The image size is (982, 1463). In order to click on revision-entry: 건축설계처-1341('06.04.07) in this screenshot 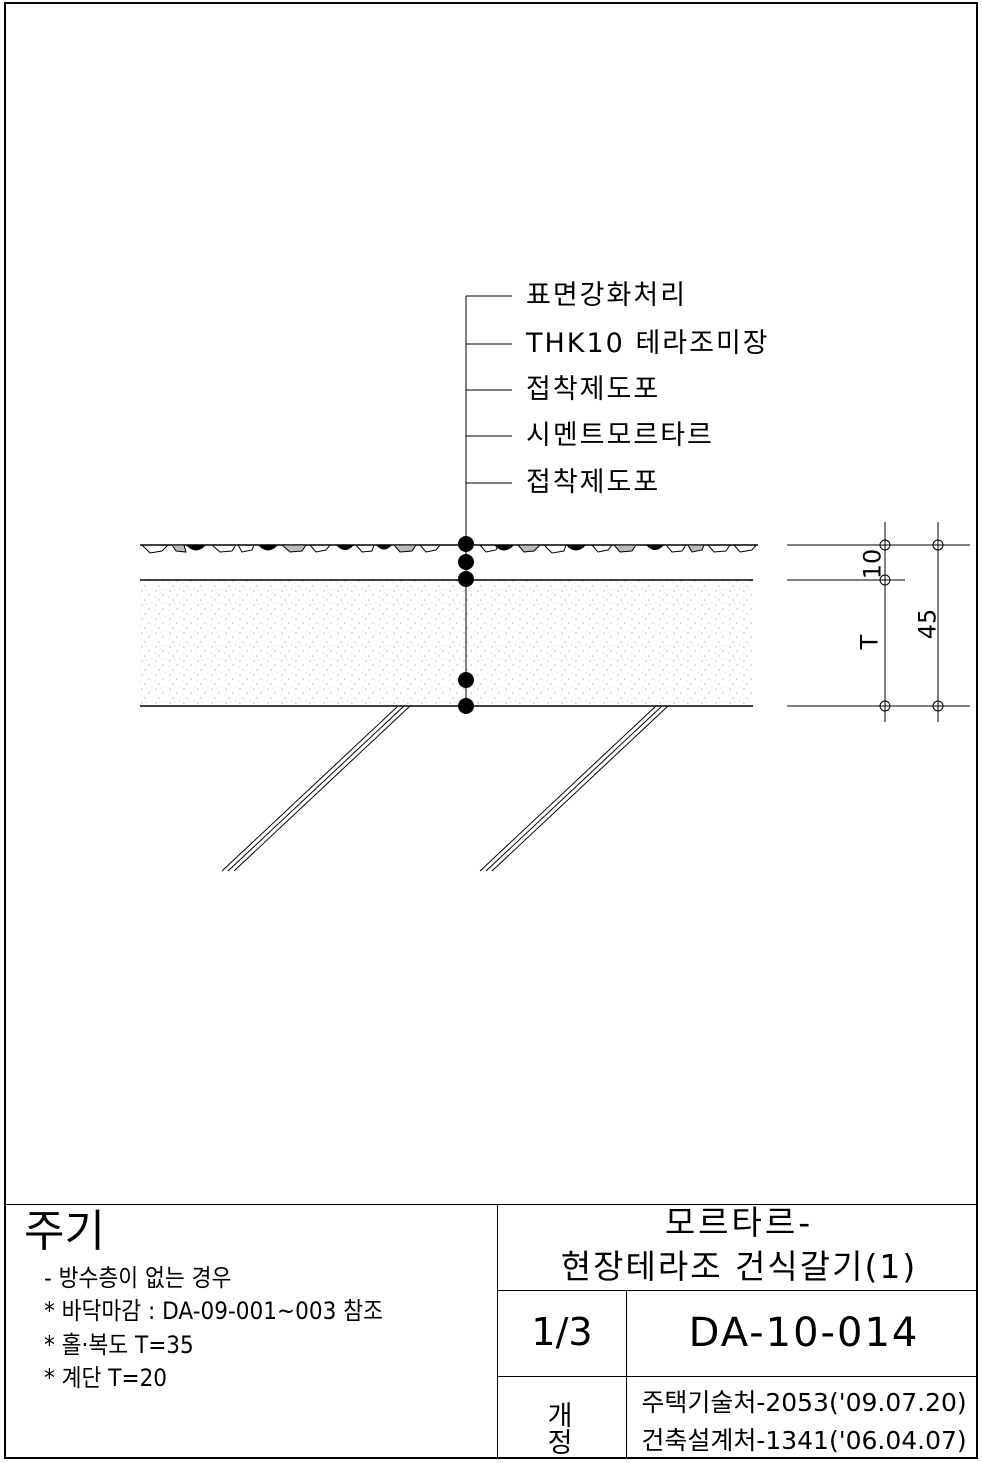, I will do `click(804, 1440)`.